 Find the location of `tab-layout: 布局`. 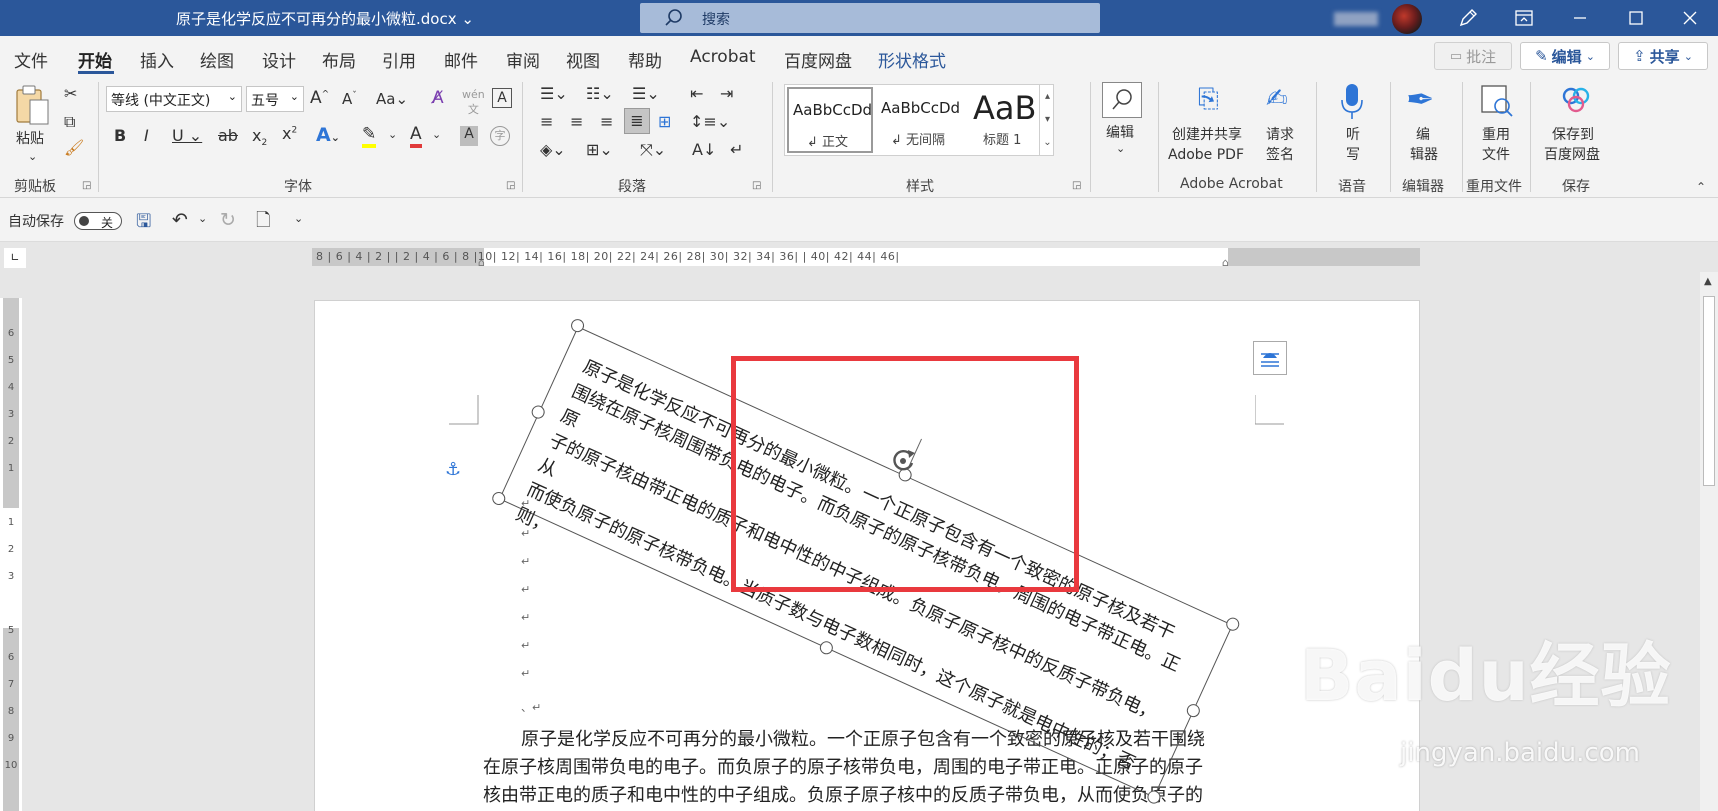

tab-layout: 布局 is located at coordinates (339, 59).